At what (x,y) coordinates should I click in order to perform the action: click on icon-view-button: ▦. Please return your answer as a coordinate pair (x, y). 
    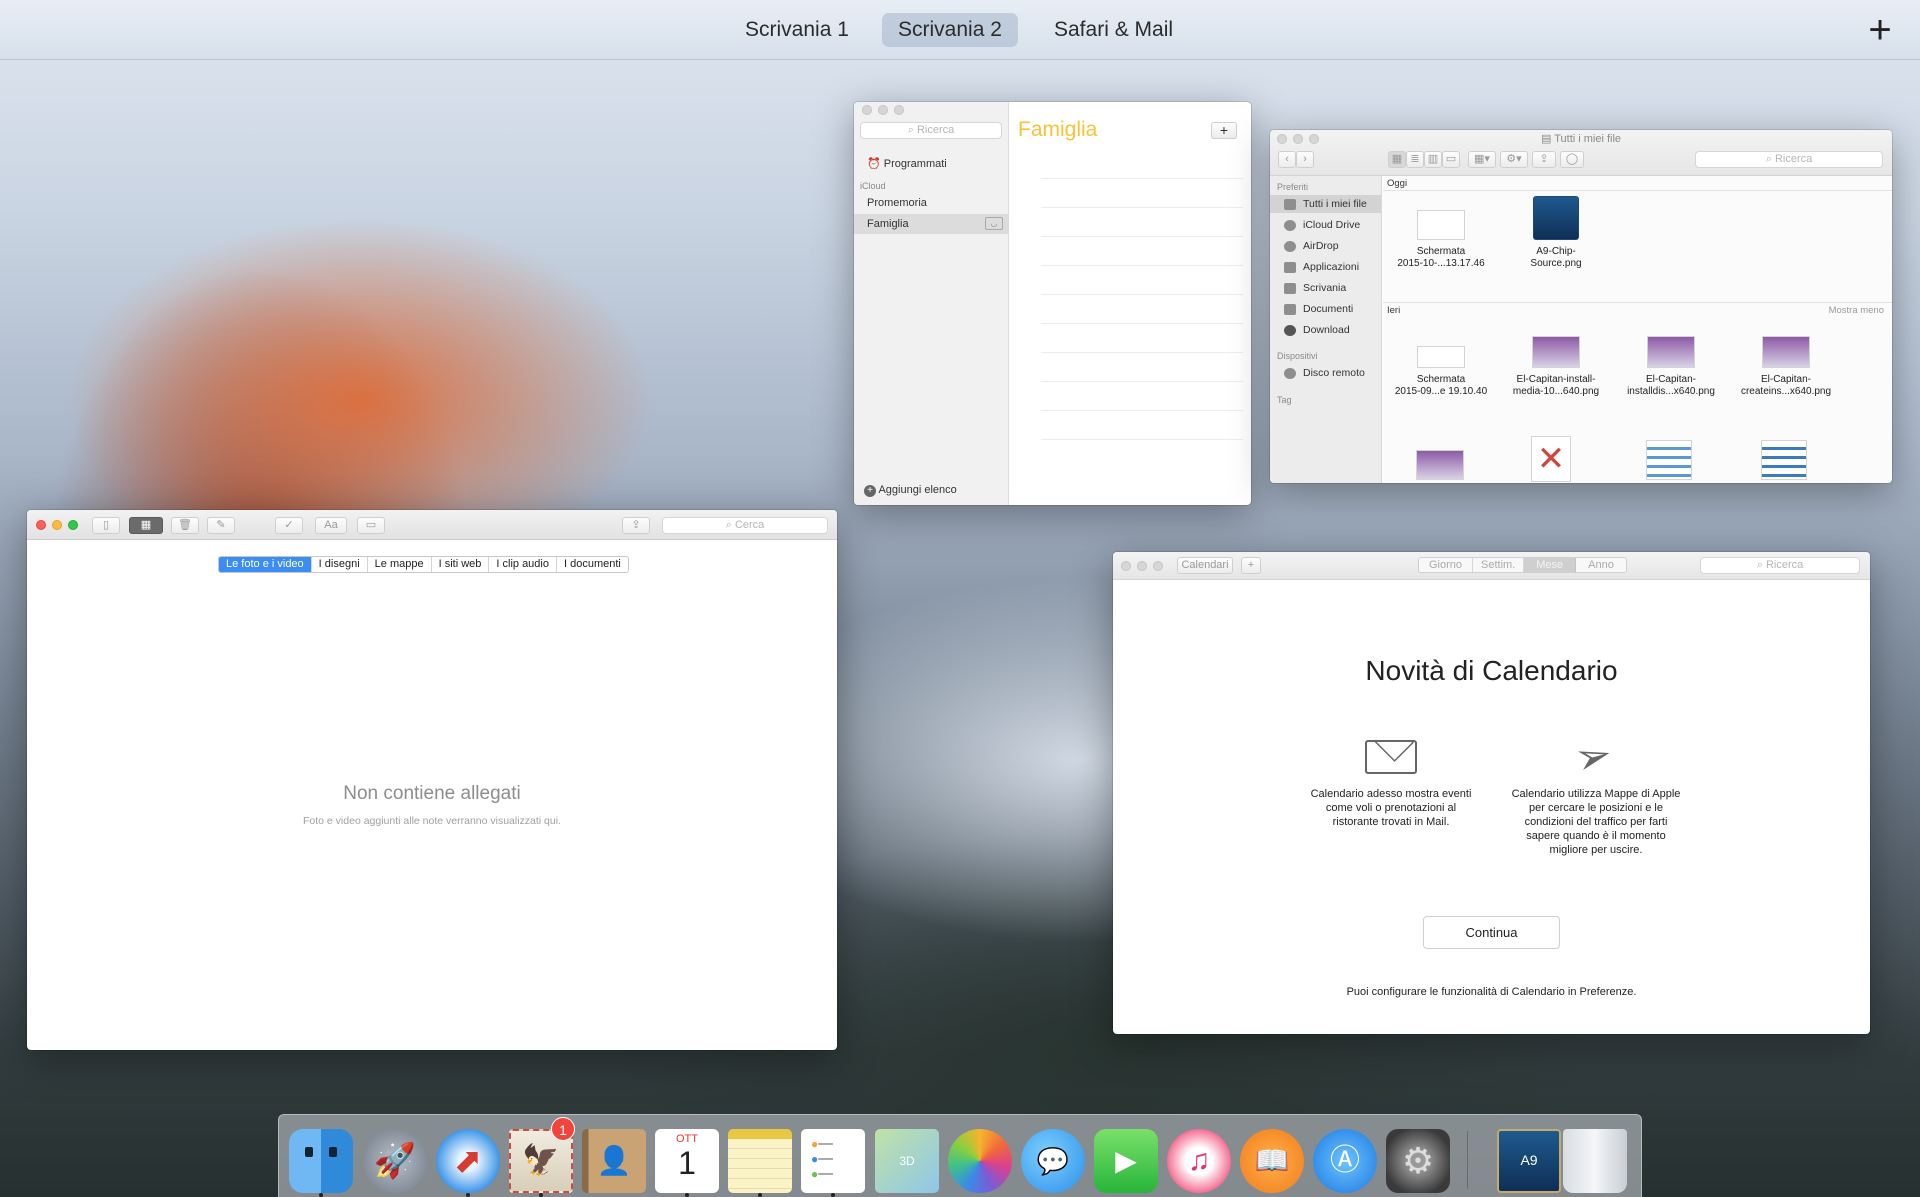
    Looking at the image, I should click on (1397, 159).